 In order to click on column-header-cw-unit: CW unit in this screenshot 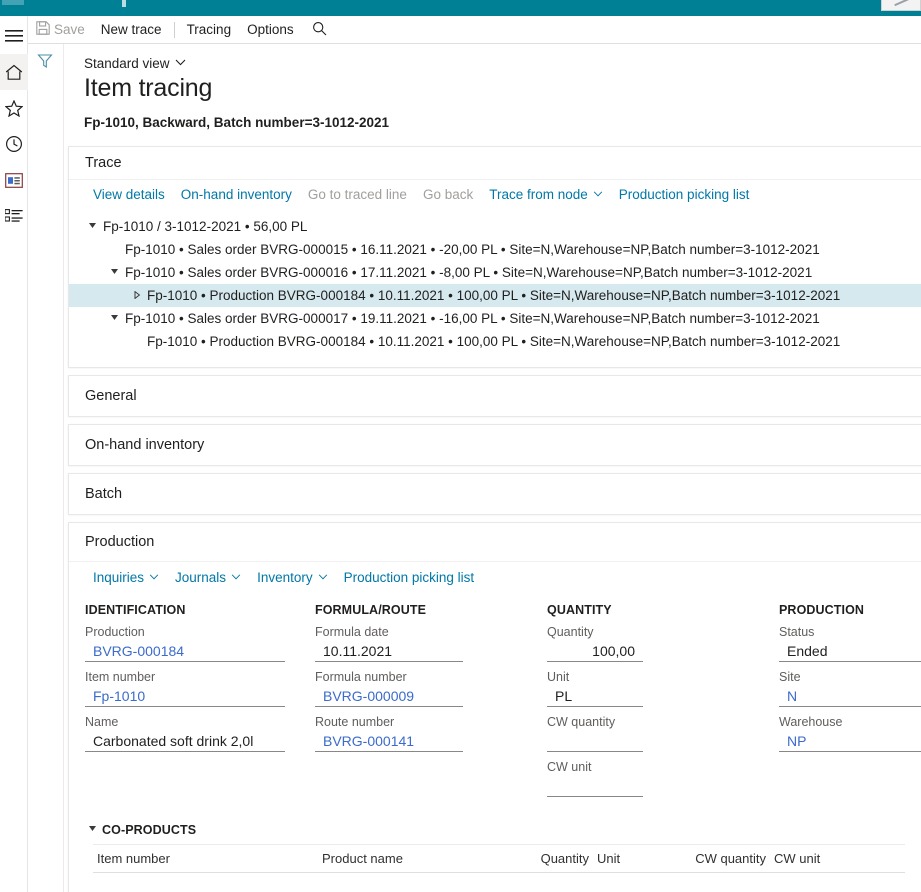, I will do `click(815, 858)`.